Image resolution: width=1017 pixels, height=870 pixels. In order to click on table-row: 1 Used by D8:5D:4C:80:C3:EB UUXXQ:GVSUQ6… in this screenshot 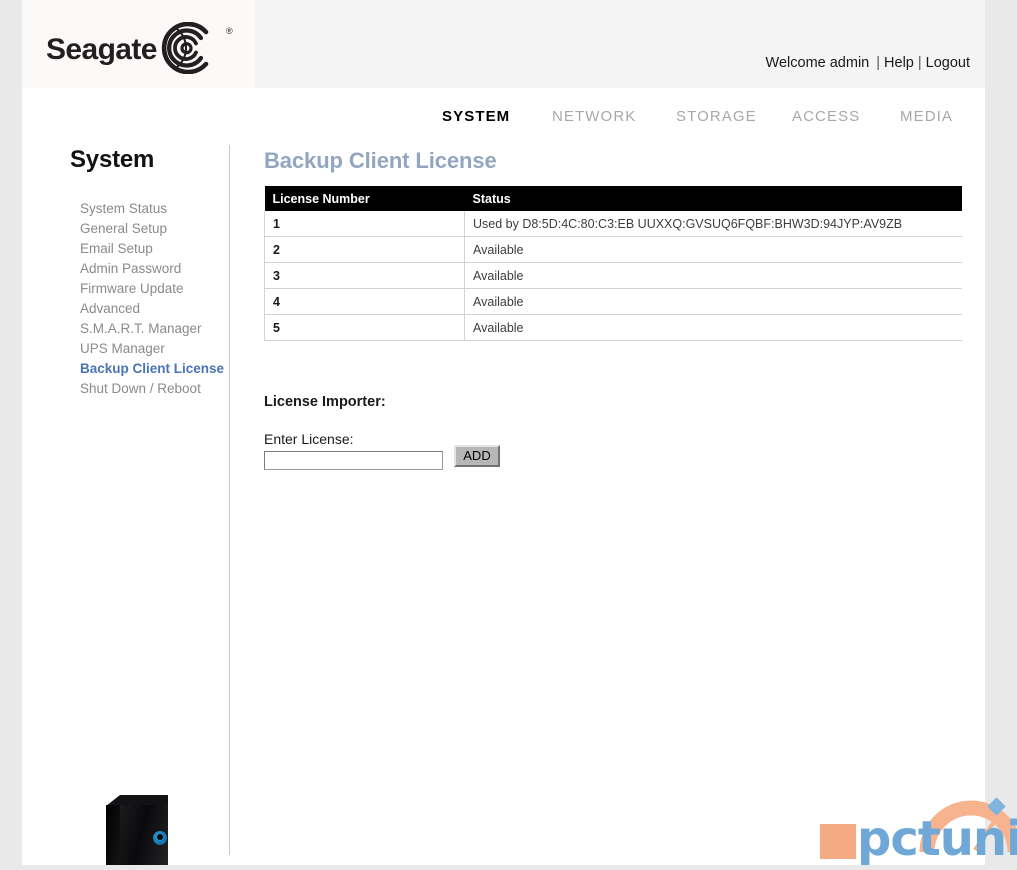, I will do `click(613, 224)`.